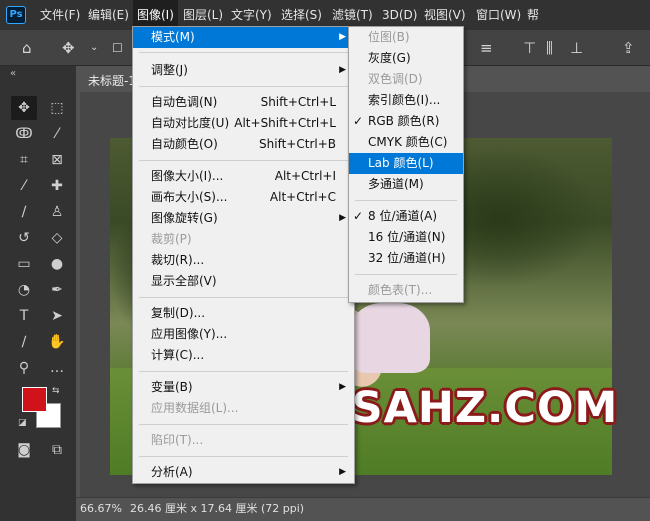 The height and width of the screenshot is (521, 650). Describe the element at coordinates (57, 450) in the screenshot. I see `screen-mode-icon: ⧉` at that location.